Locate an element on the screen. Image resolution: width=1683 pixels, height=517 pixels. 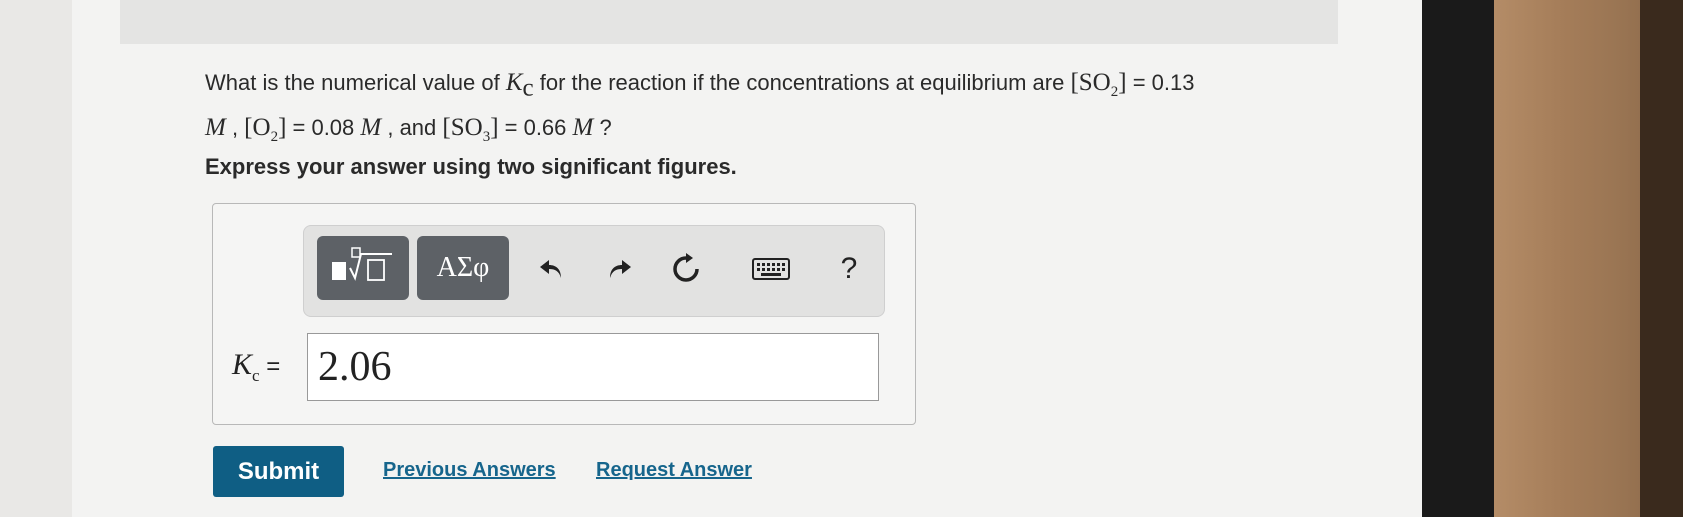
o2-subscript: 2 is located at coordinates (274, 137).